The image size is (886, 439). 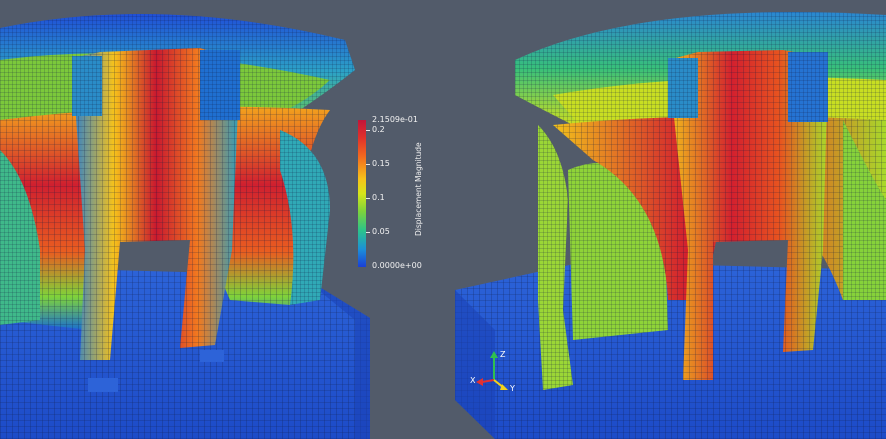 What do you see at coordinates (395, 119) in the screenshot?
I see `legend-max-label: 2.1509e-01` at bounding box center [395, 119].